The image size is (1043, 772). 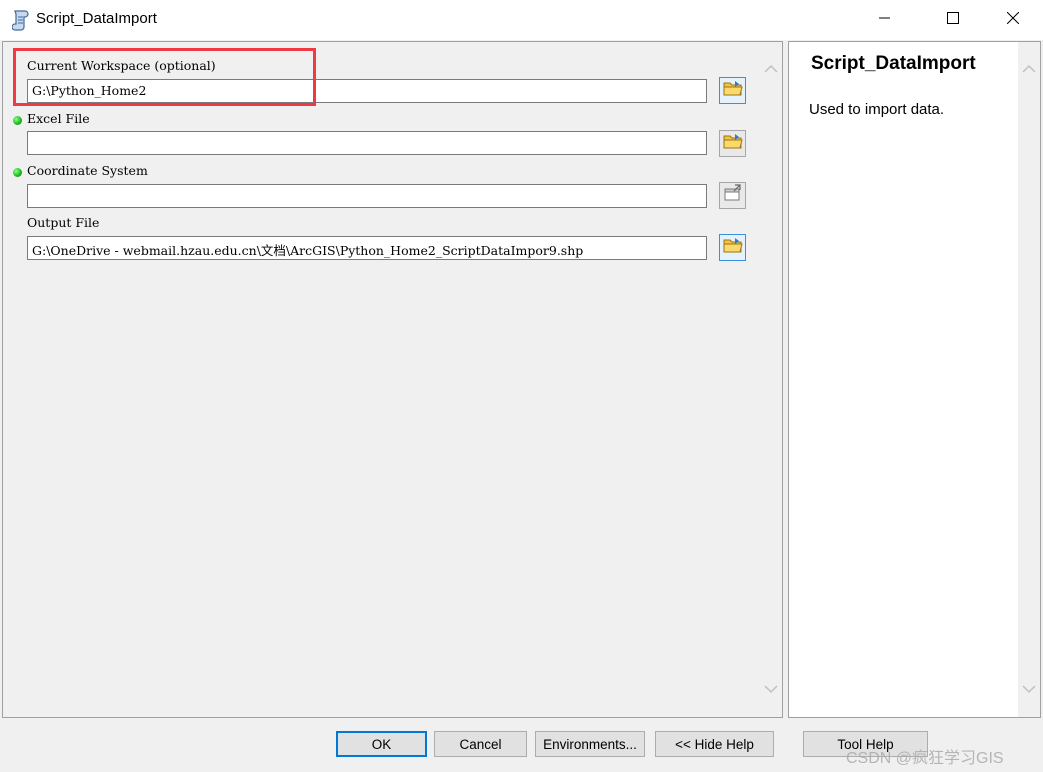 I want to click on maximize-button, so click(x=953, y=20).